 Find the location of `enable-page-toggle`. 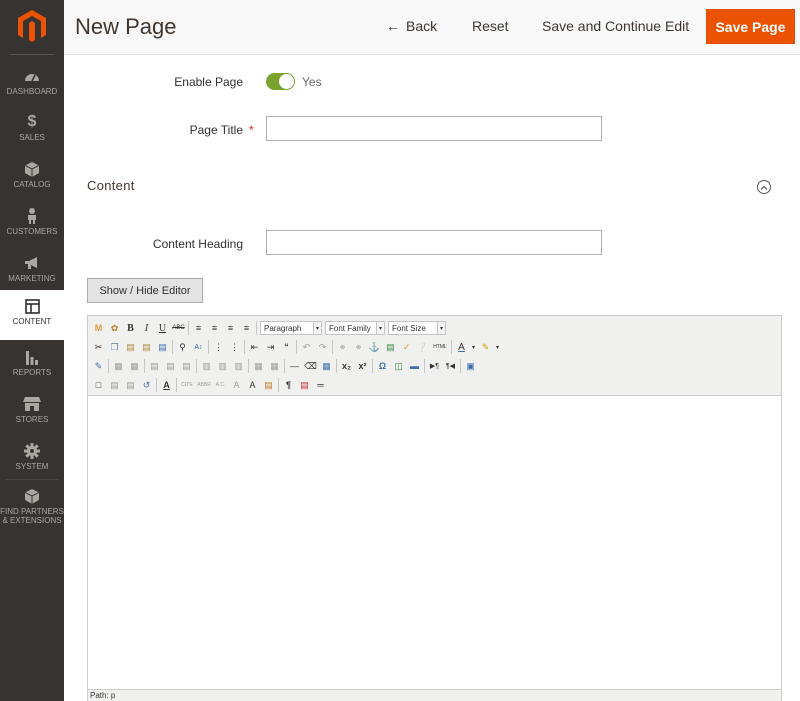

enable-page-toggle is located at coordinates (280, 81).